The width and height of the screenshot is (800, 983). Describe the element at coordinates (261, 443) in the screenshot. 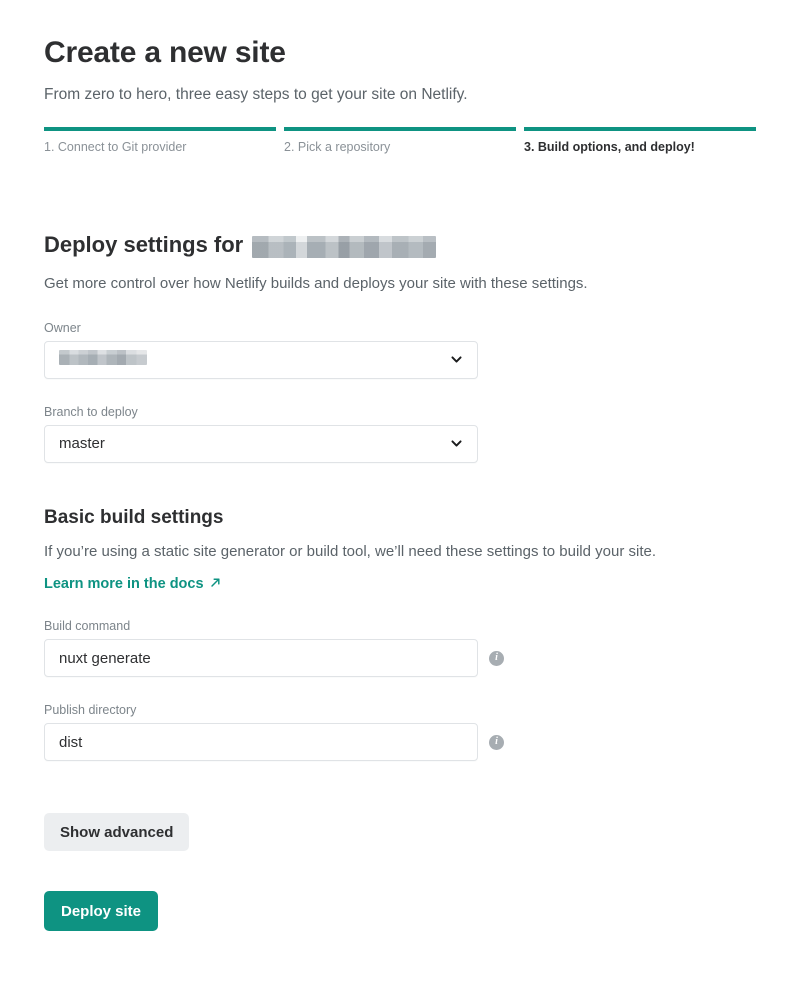

I see `branch-select: master` at that location.